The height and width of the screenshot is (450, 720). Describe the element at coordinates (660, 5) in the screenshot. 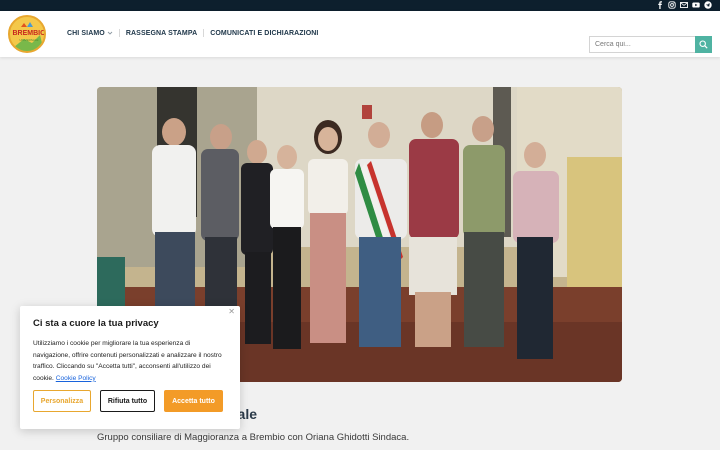

I see `facebook-icon` at that location.